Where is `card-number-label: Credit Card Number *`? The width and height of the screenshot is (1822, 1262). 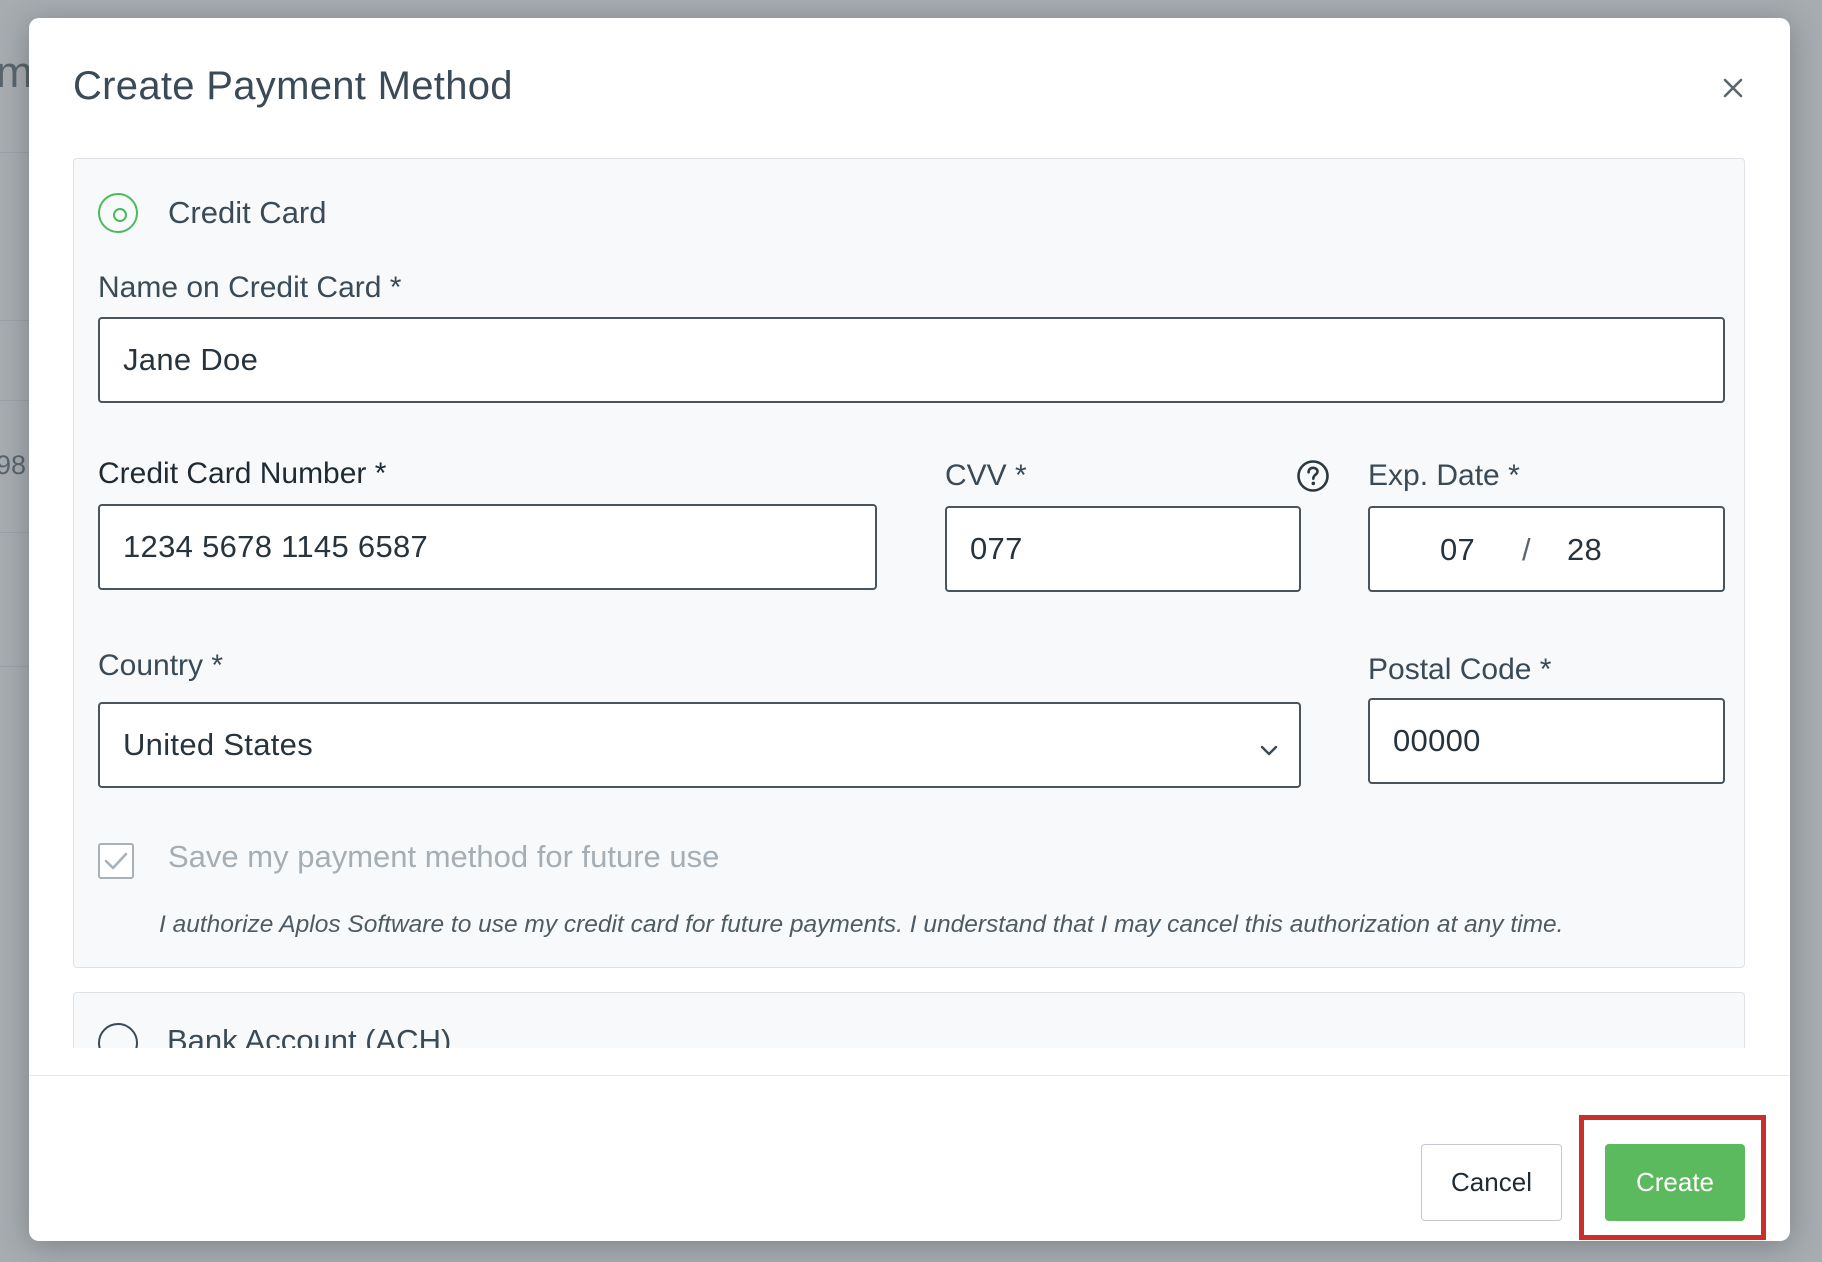
card-number-label: Credit Card Number * is located at coordinates (242, 473).